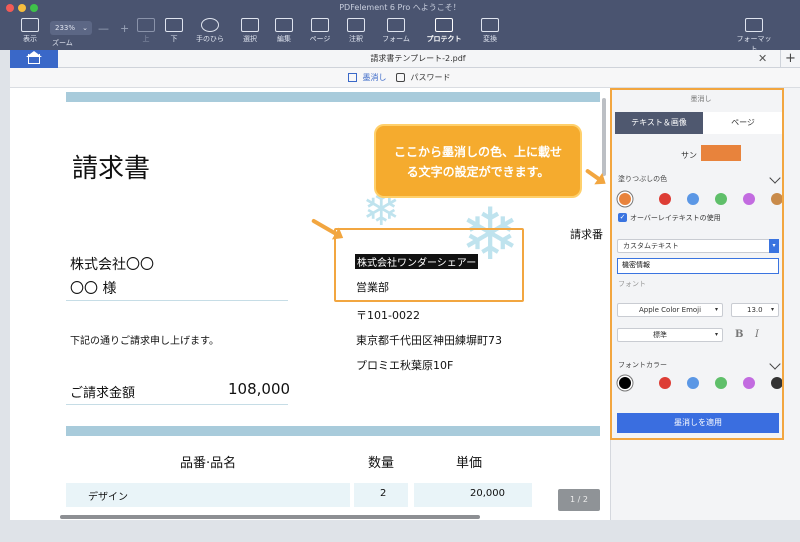  Describe the element at coordinates (144, 341) in the screenshot. I see `invoice-note: 下記の通りご請求申し上げます。` at that location.